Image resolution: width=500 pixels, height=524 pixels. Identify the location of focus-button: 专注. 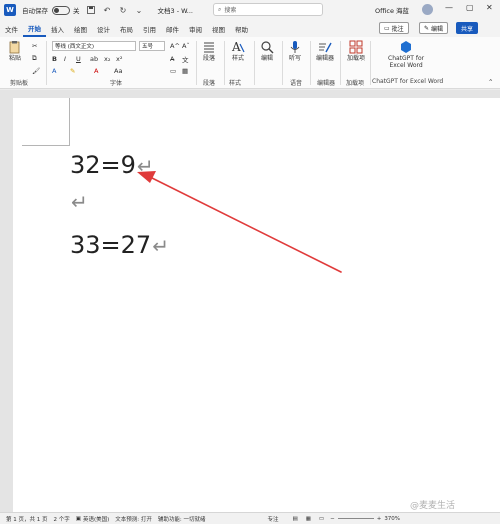
(272, 519).